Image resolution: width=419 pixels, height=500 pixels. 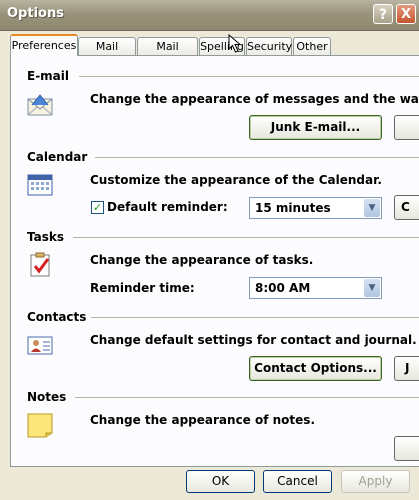 What do you see at coordinates (47, 397) in the screenshot?
I see `notes-heading: Notes` at bounding box center [47, 397].